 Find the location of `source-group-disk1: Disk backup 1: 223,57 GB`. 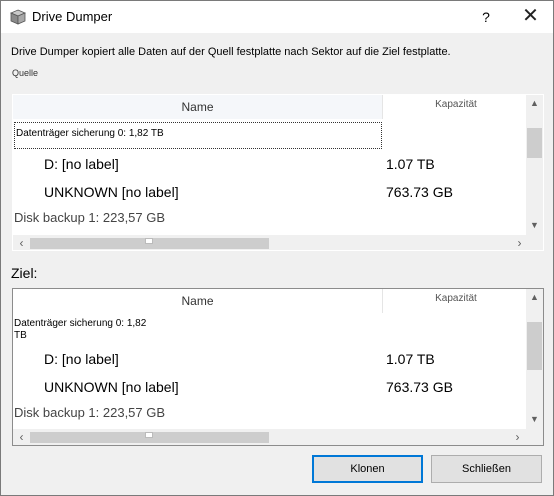

source-group-disk1: Disk backup 1: 223,57 GB is located at coordinates (89, 217).